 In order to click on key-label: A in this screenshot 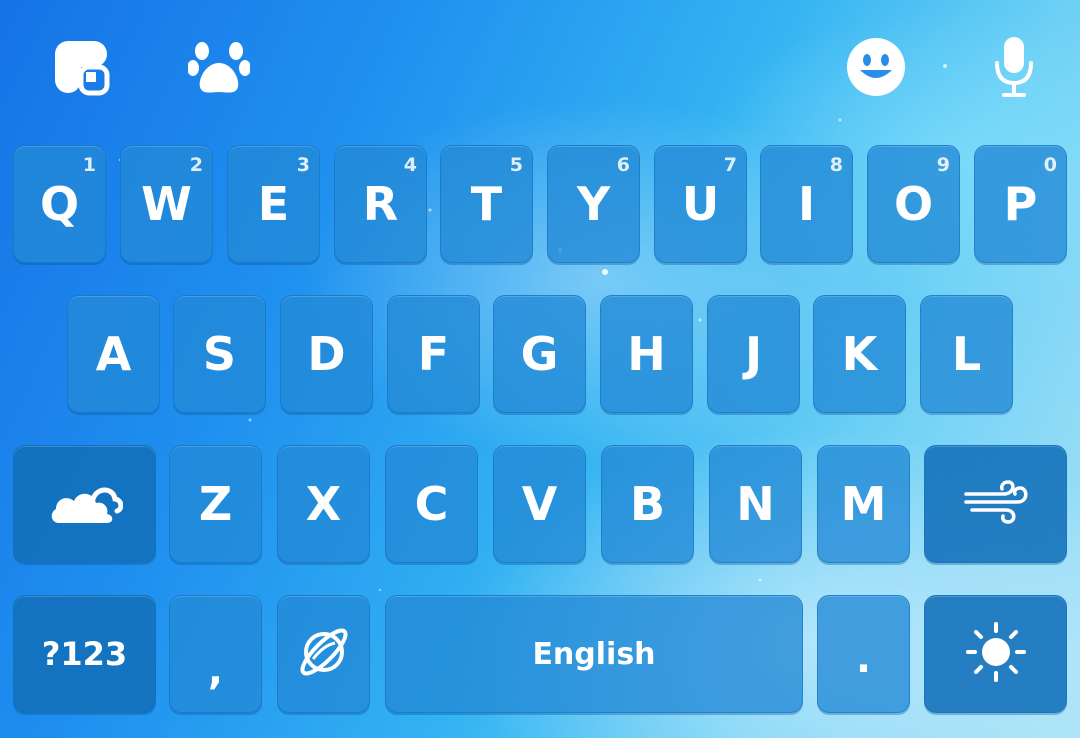, I will do `click(113, 354)`.